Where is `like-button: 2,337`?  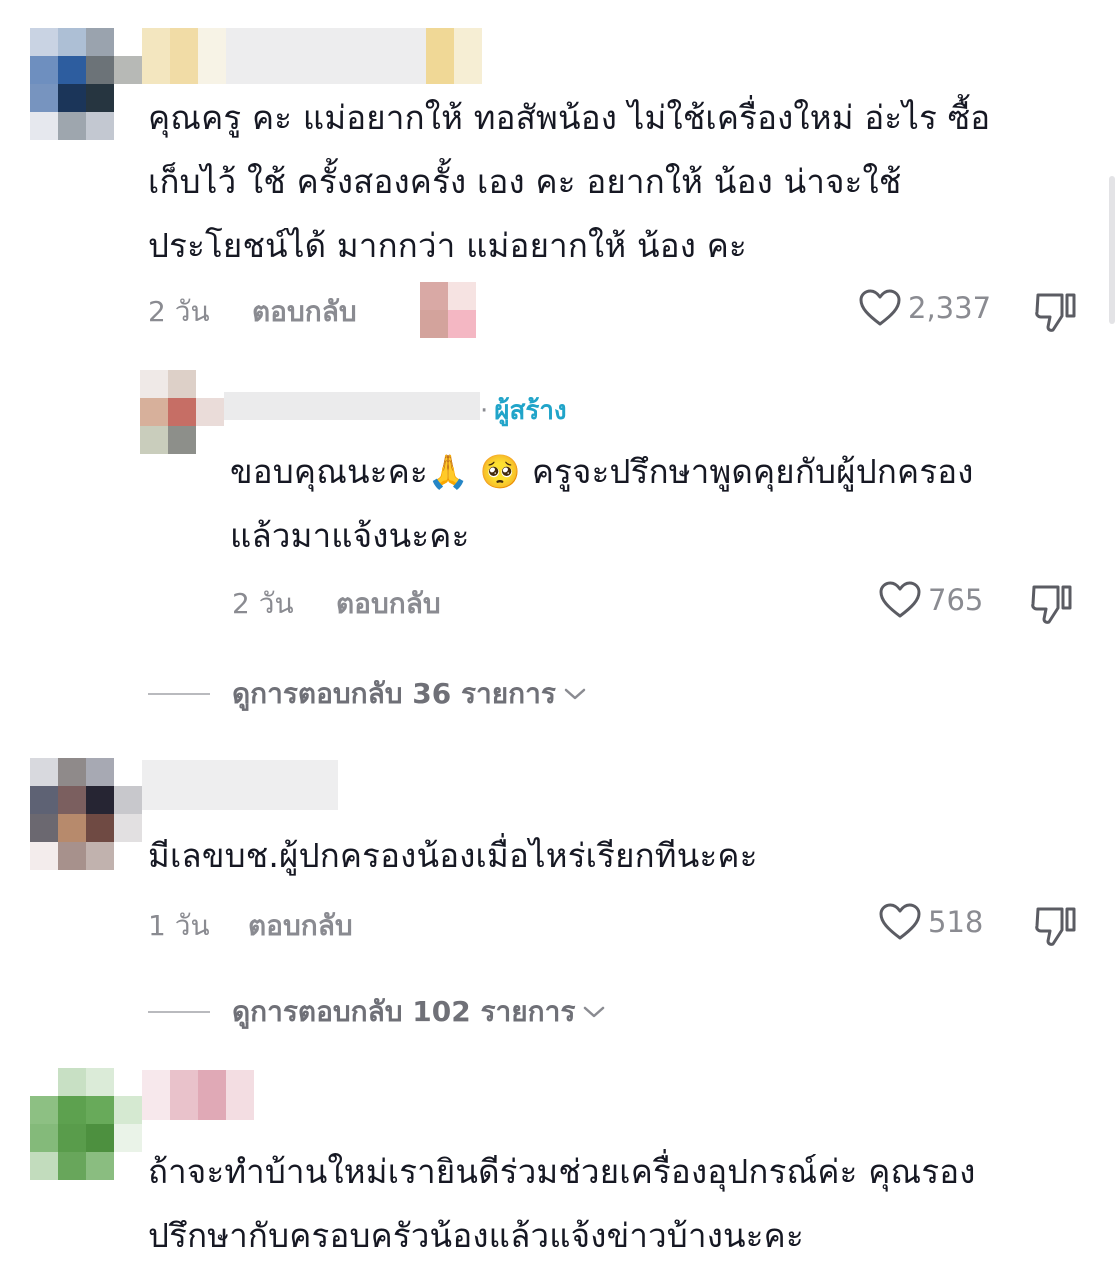 like-button: 2,337 is located at coordinates (924, 308).